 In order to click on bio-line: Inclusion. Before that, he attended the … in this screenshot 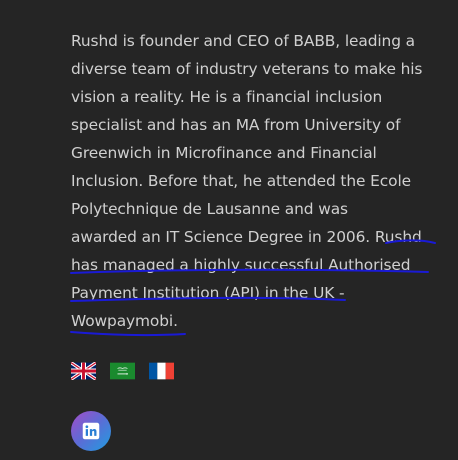, I will do `click(241, 181)`.